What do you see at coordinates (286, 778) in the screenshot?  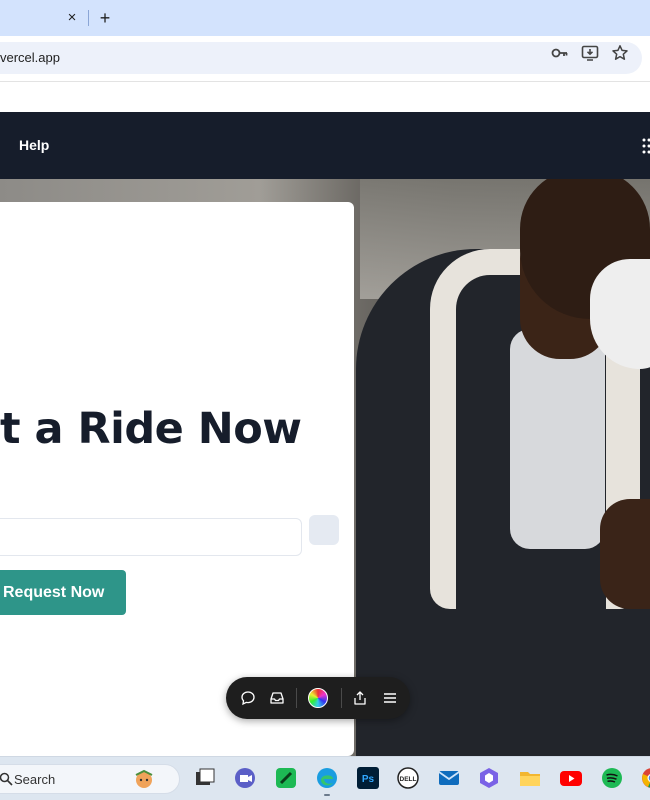 I see `notes-icon` at bounding box center [286, 778].